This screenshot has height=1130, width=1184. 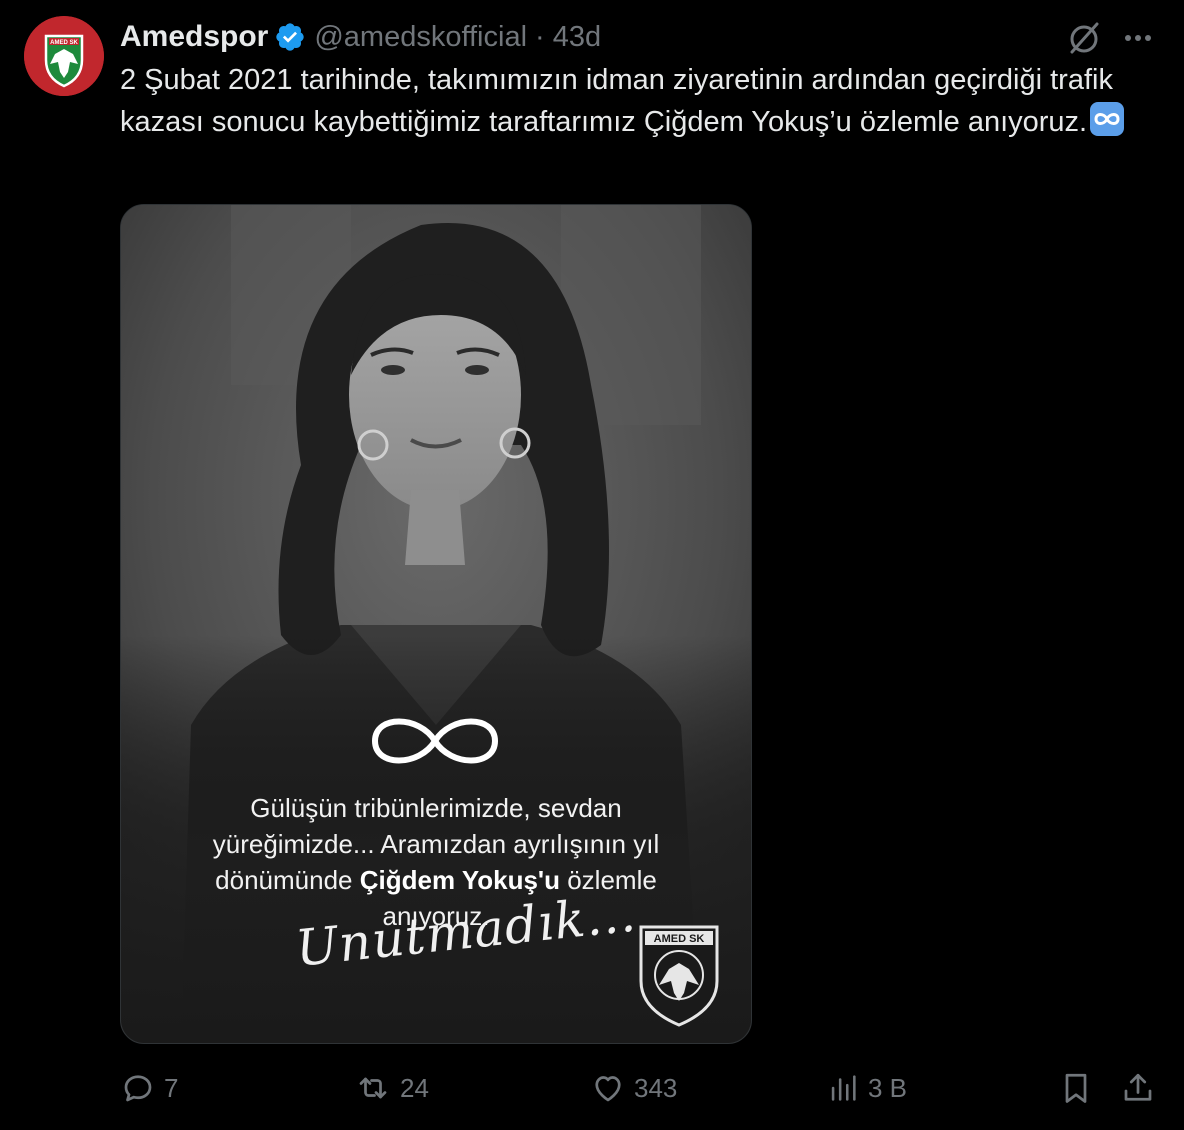 What do you see at coordinates (290, 37) in the screenshot?
I see `verified-badge-icon` at bounding box center [290, 37].